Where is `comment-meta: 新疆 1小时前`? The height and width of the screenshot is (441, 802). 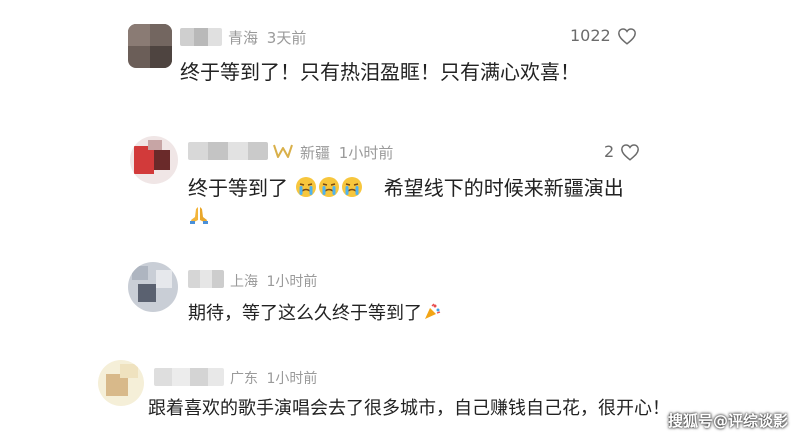 comment-meta: 新疆 1小时前 is located at coordinates (346, 152).